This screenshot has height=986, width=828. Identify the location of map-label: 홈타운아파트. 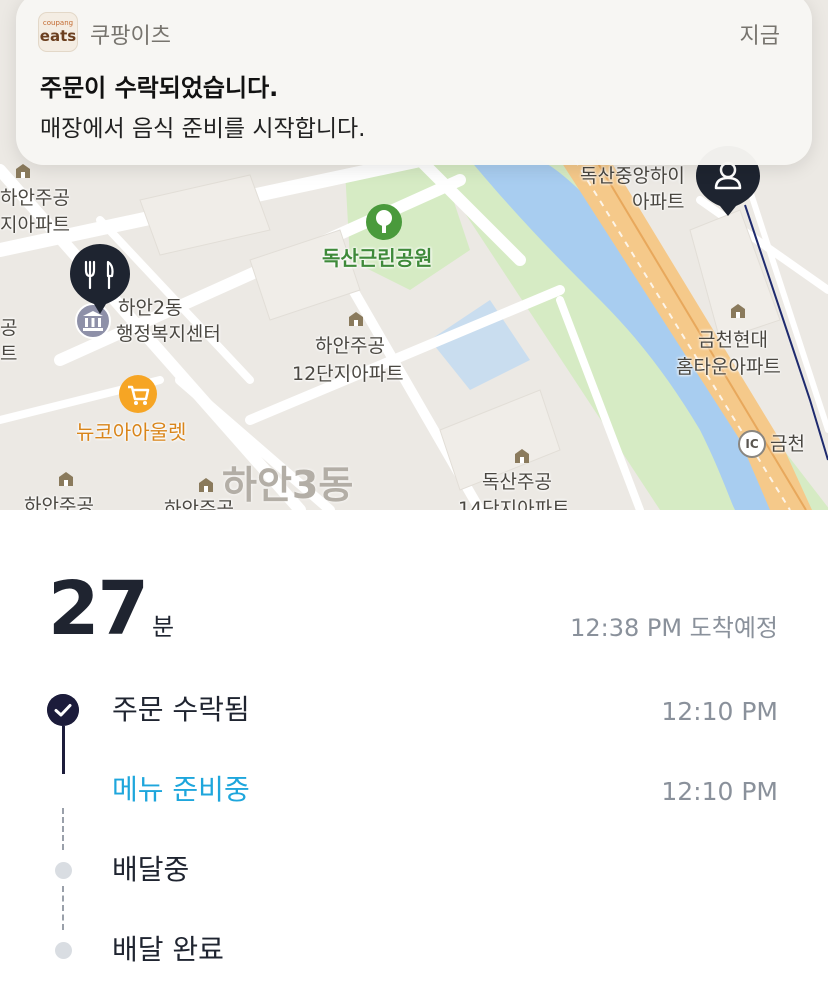
(728, 367).